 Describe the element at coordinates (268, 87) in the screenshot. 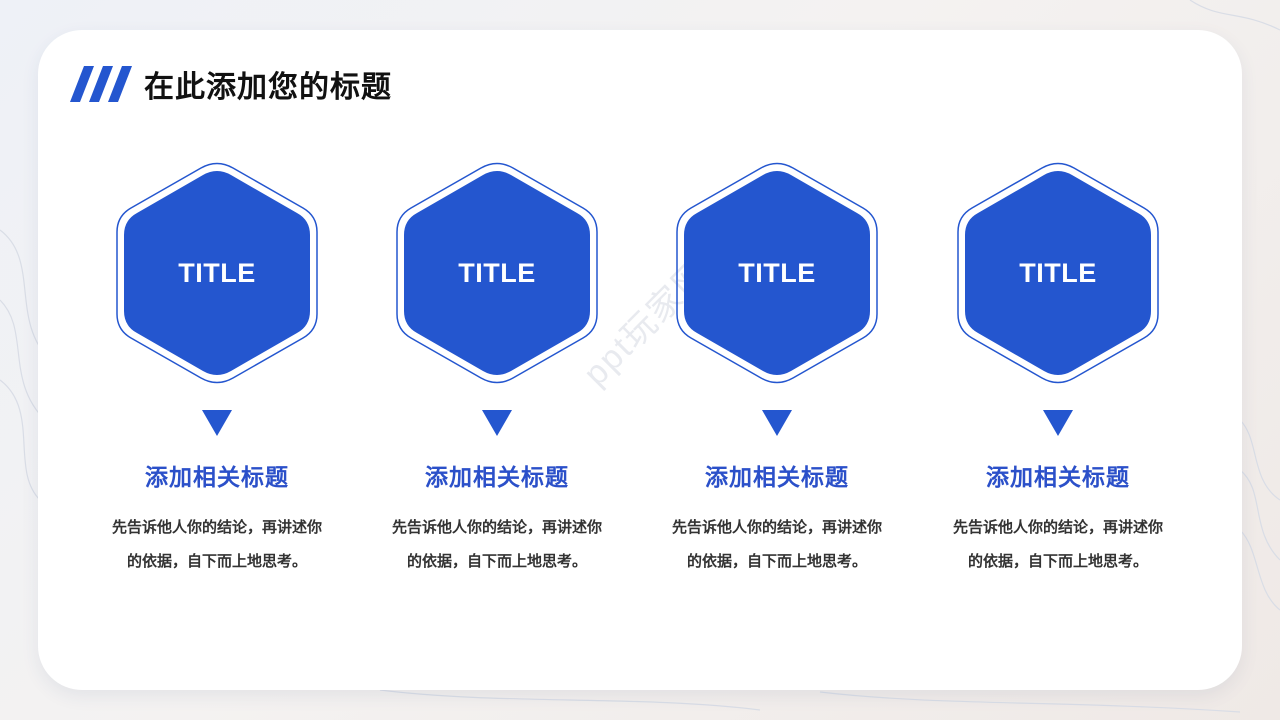

I see `page-title: 在此添加您的标题` at that location.